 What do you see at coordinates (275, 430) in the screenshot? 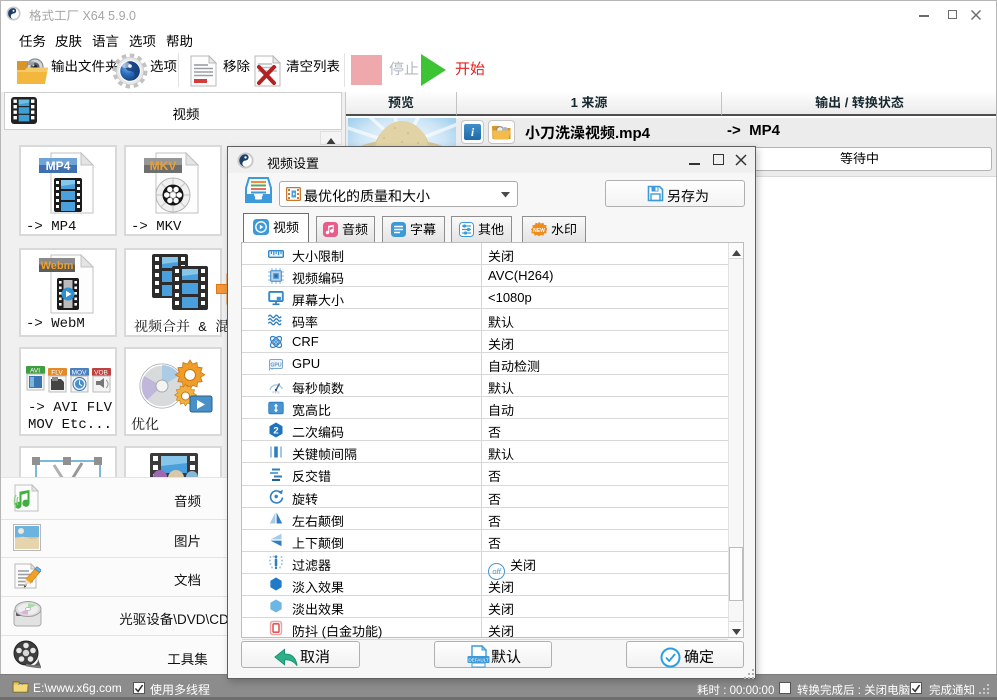
I see `svg-text: 2` at bounding box center [275, 430].